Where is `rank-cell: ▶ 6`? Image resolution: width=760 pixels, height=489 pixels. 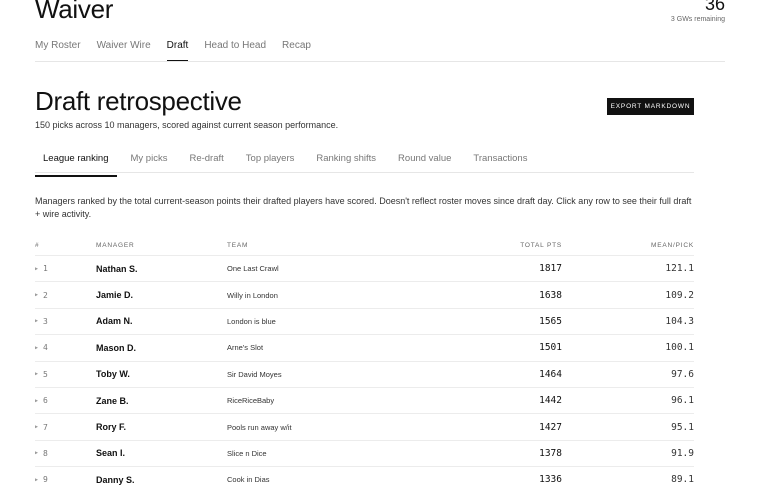 rank-cell: ▶ 6 is located at coordinates (65, 400).